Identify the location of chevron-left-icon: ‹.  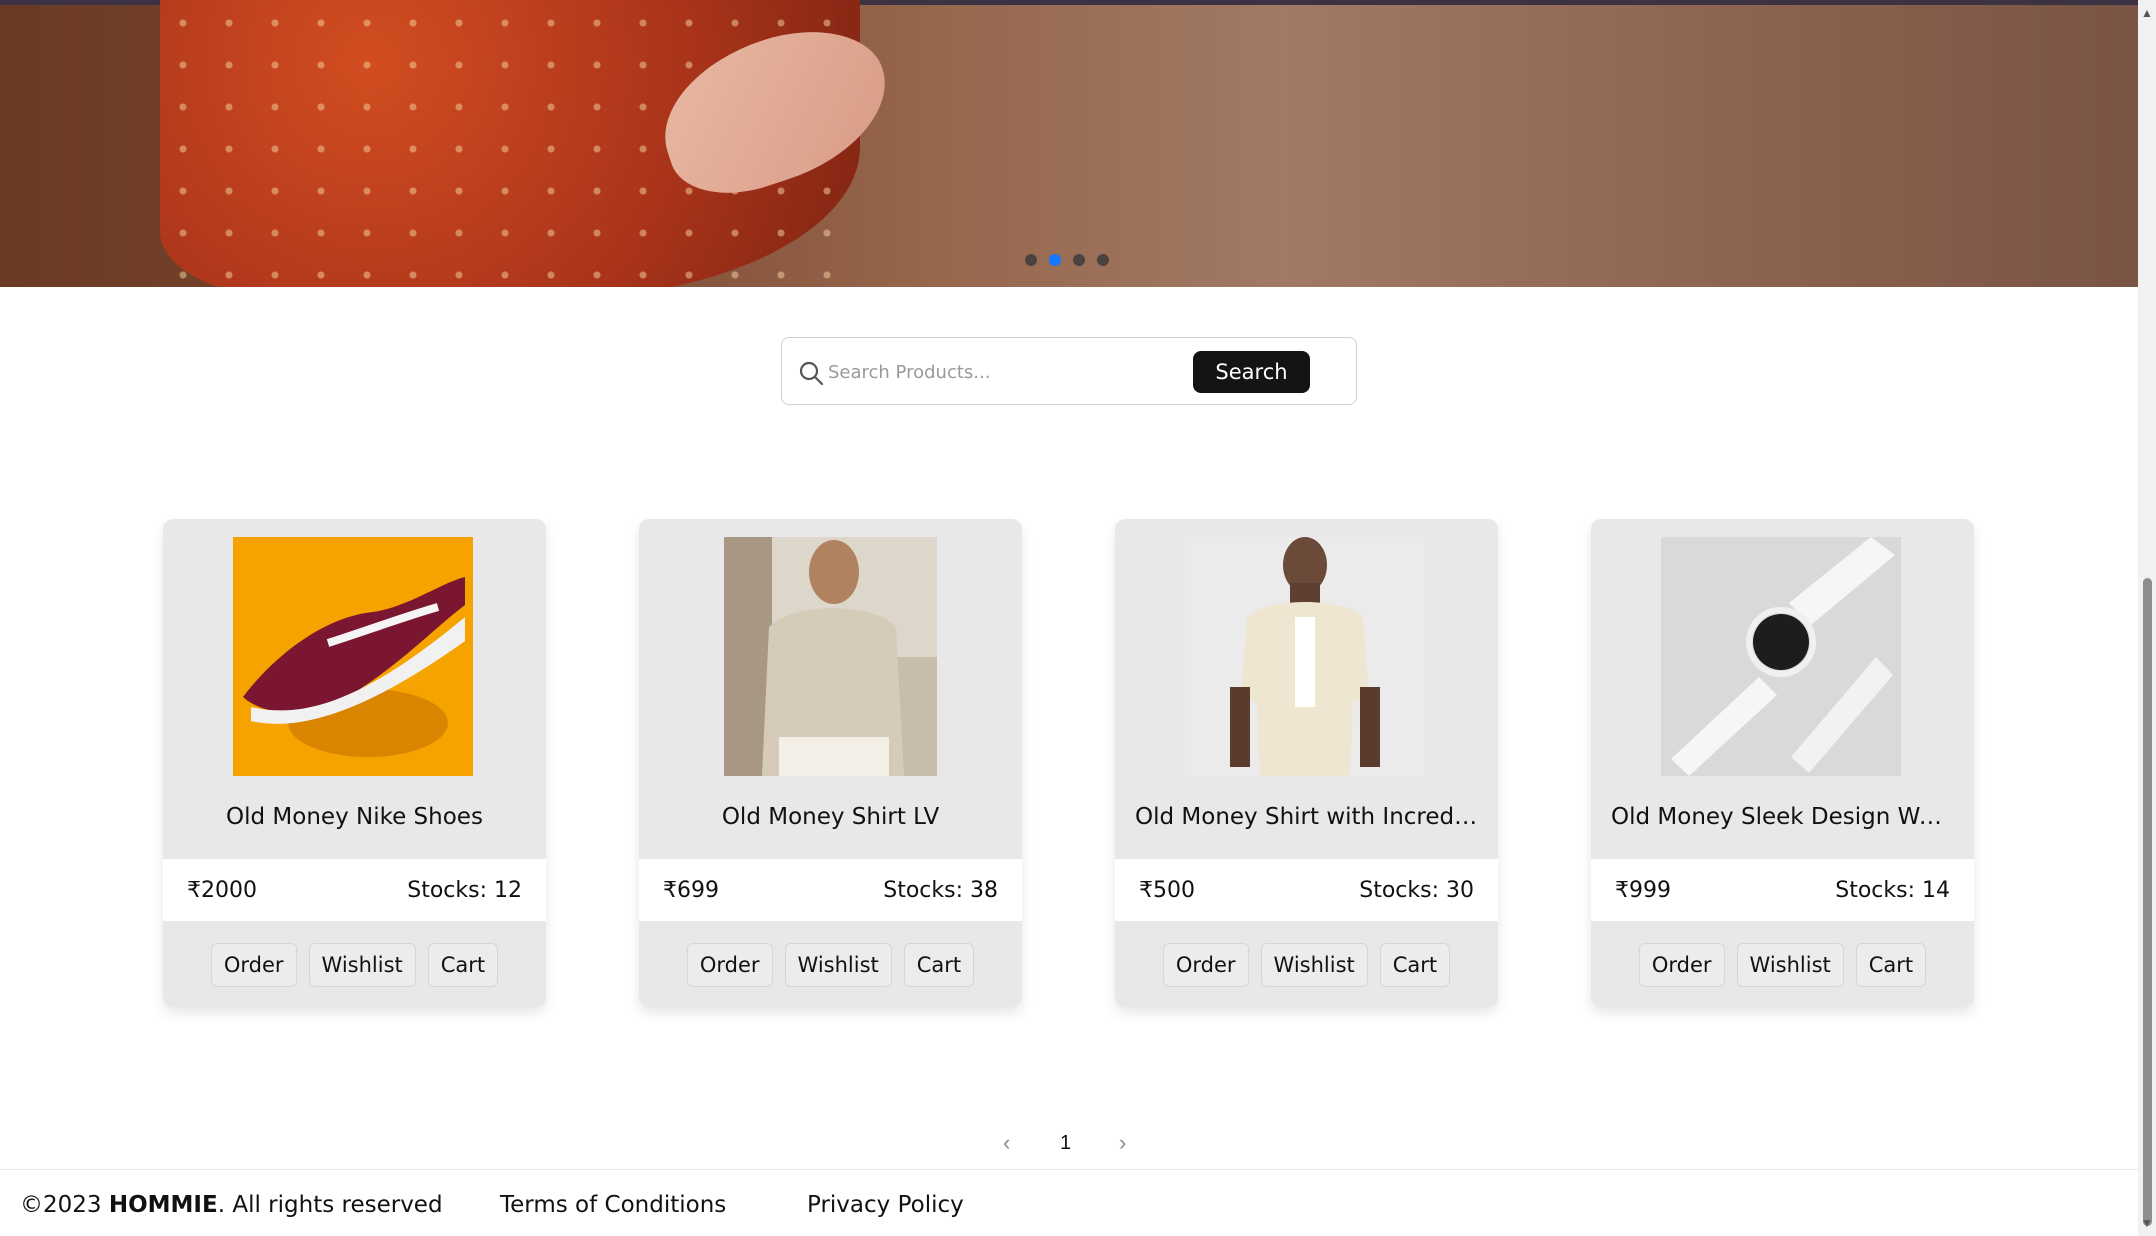
(1006, 1143).